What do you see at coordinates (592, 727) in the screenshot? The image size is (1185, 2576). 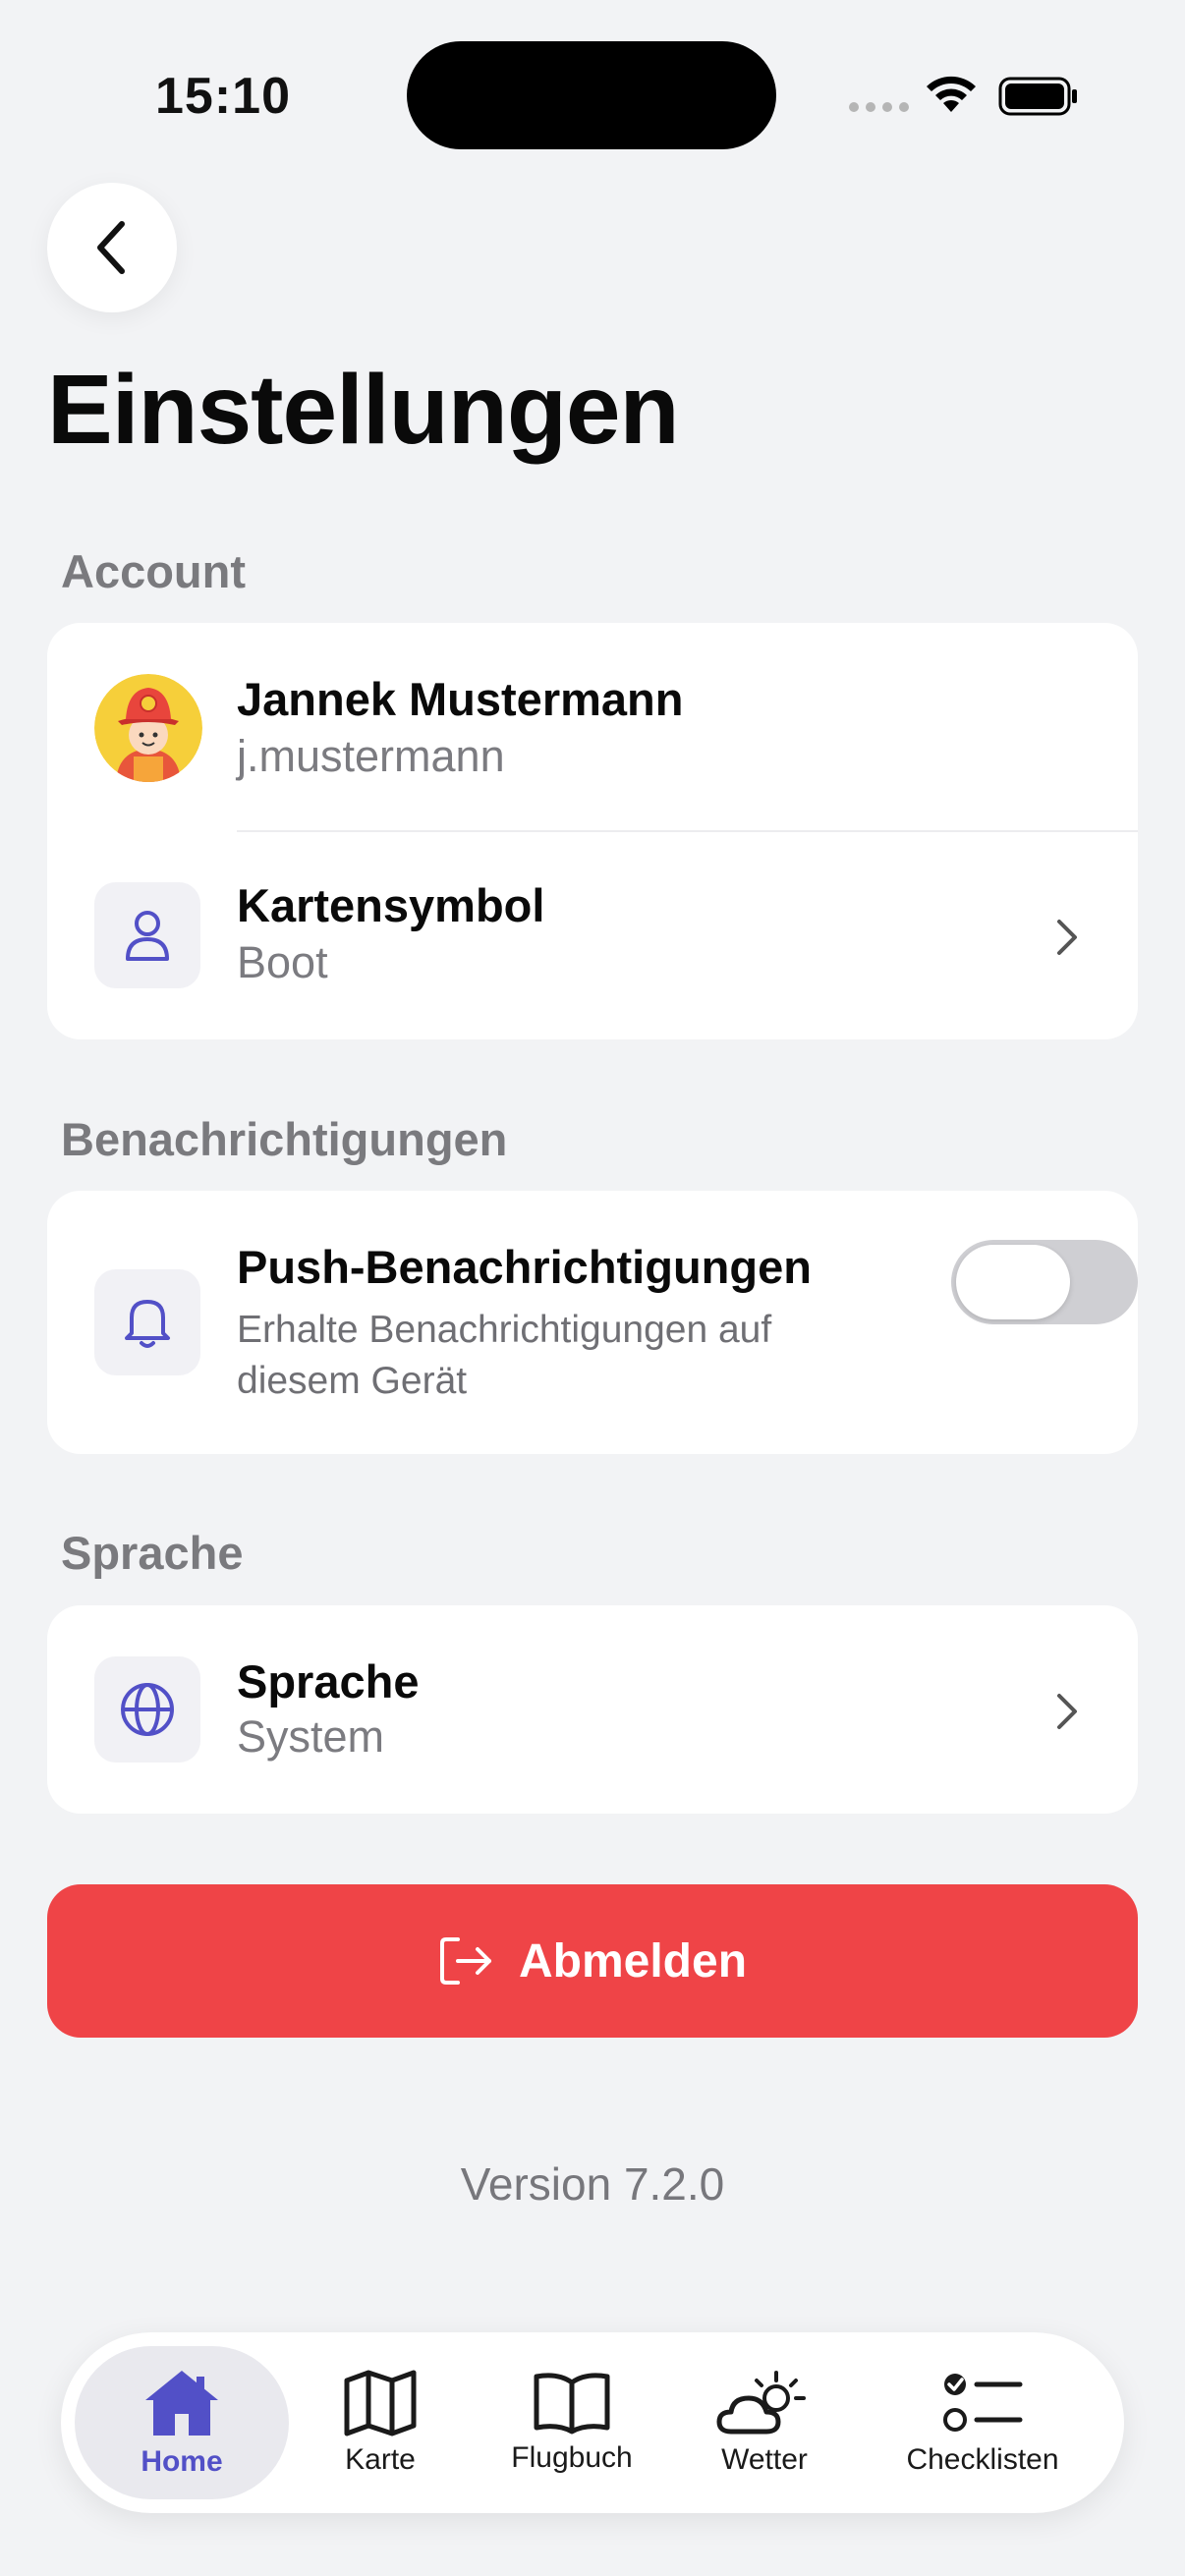 I see `profile-row: Jannek Mustermann j.mustermann` at bounding box center [592, 727].